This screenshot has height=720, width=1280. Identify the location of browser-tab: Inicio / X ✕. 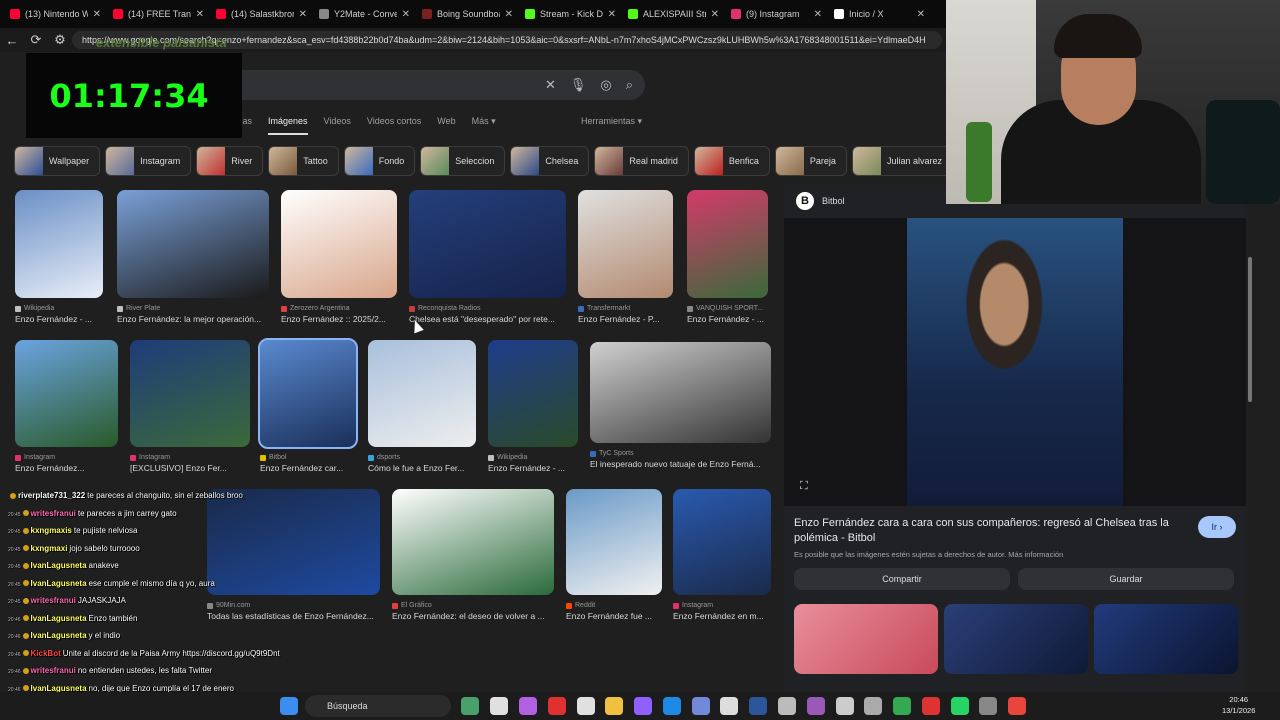
(879, 14).